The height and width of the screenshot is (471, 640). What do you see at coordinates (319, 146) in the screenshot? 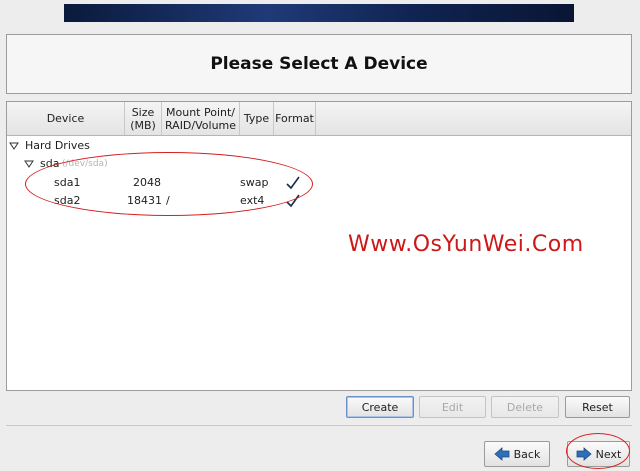
I see `tree-group-hard-drives: Hard Drives` at bounding box center [319, 146].